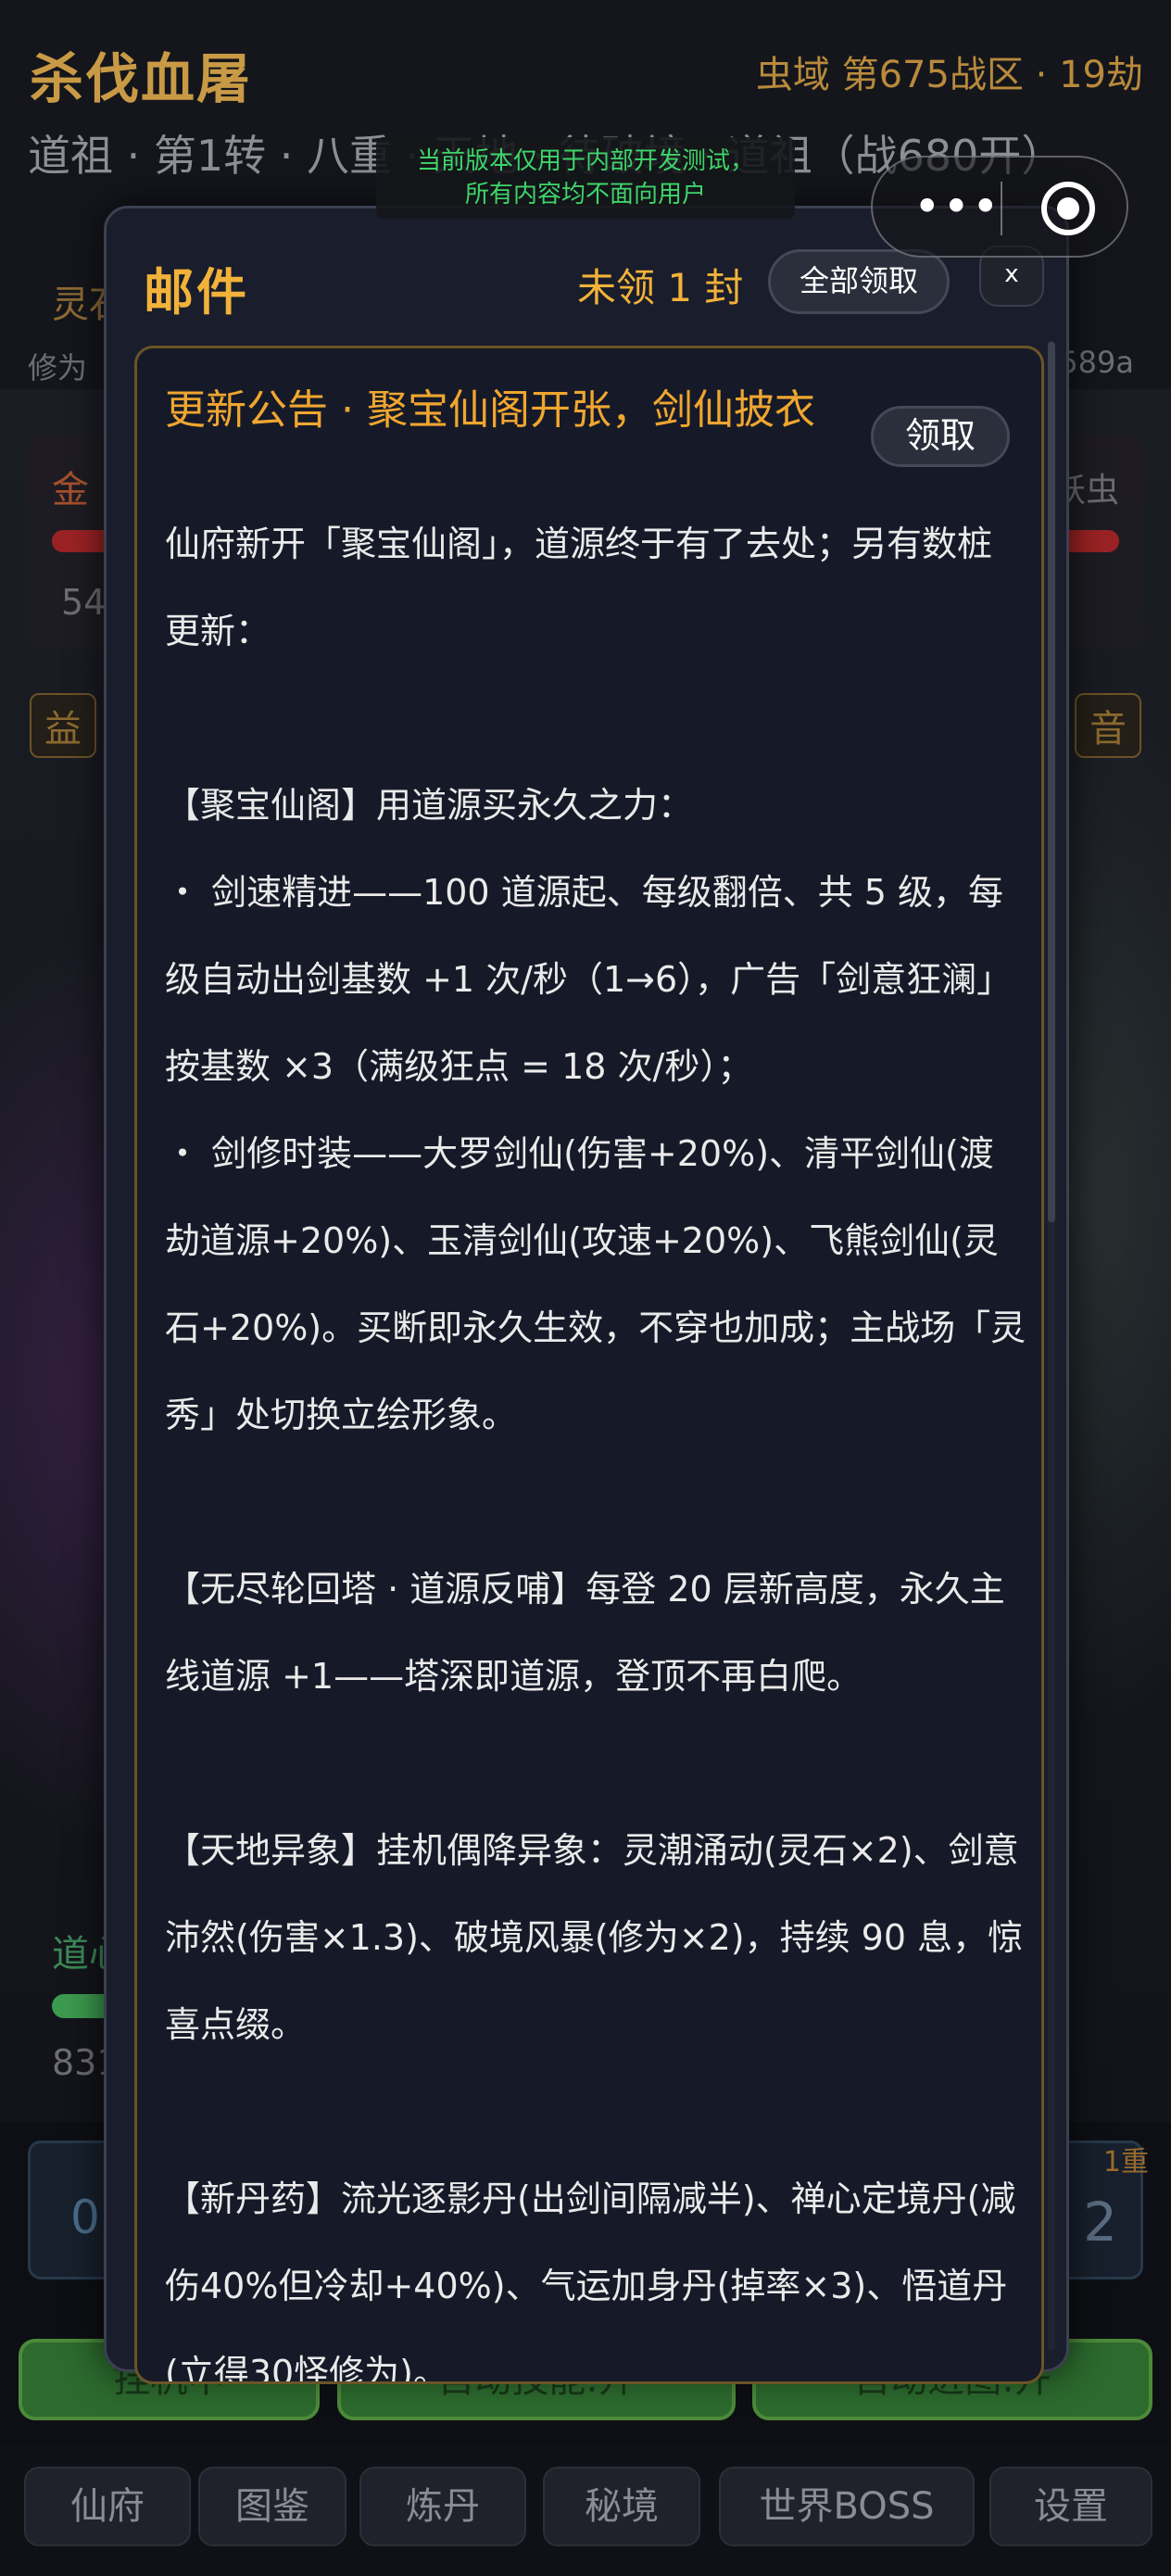  I want to click on dev-notice-line: 所有内容均不面向用户, so click(585, 194).